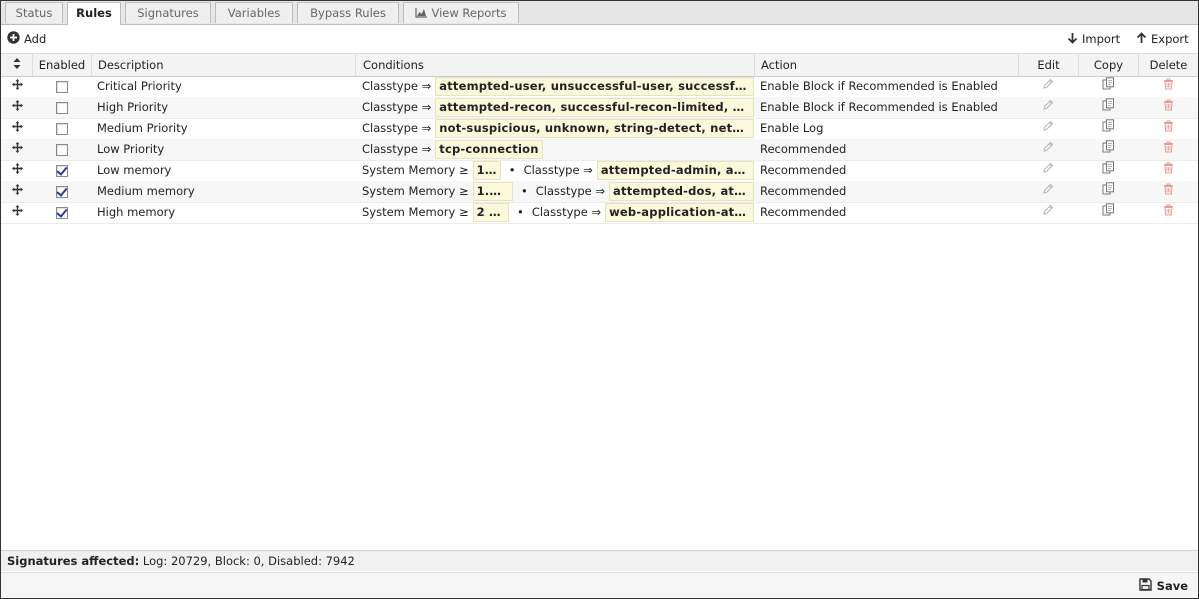  Describe the element at coordinates (168, 12) in the screenshot. I see `tab-signatures: Signatures` at that location.